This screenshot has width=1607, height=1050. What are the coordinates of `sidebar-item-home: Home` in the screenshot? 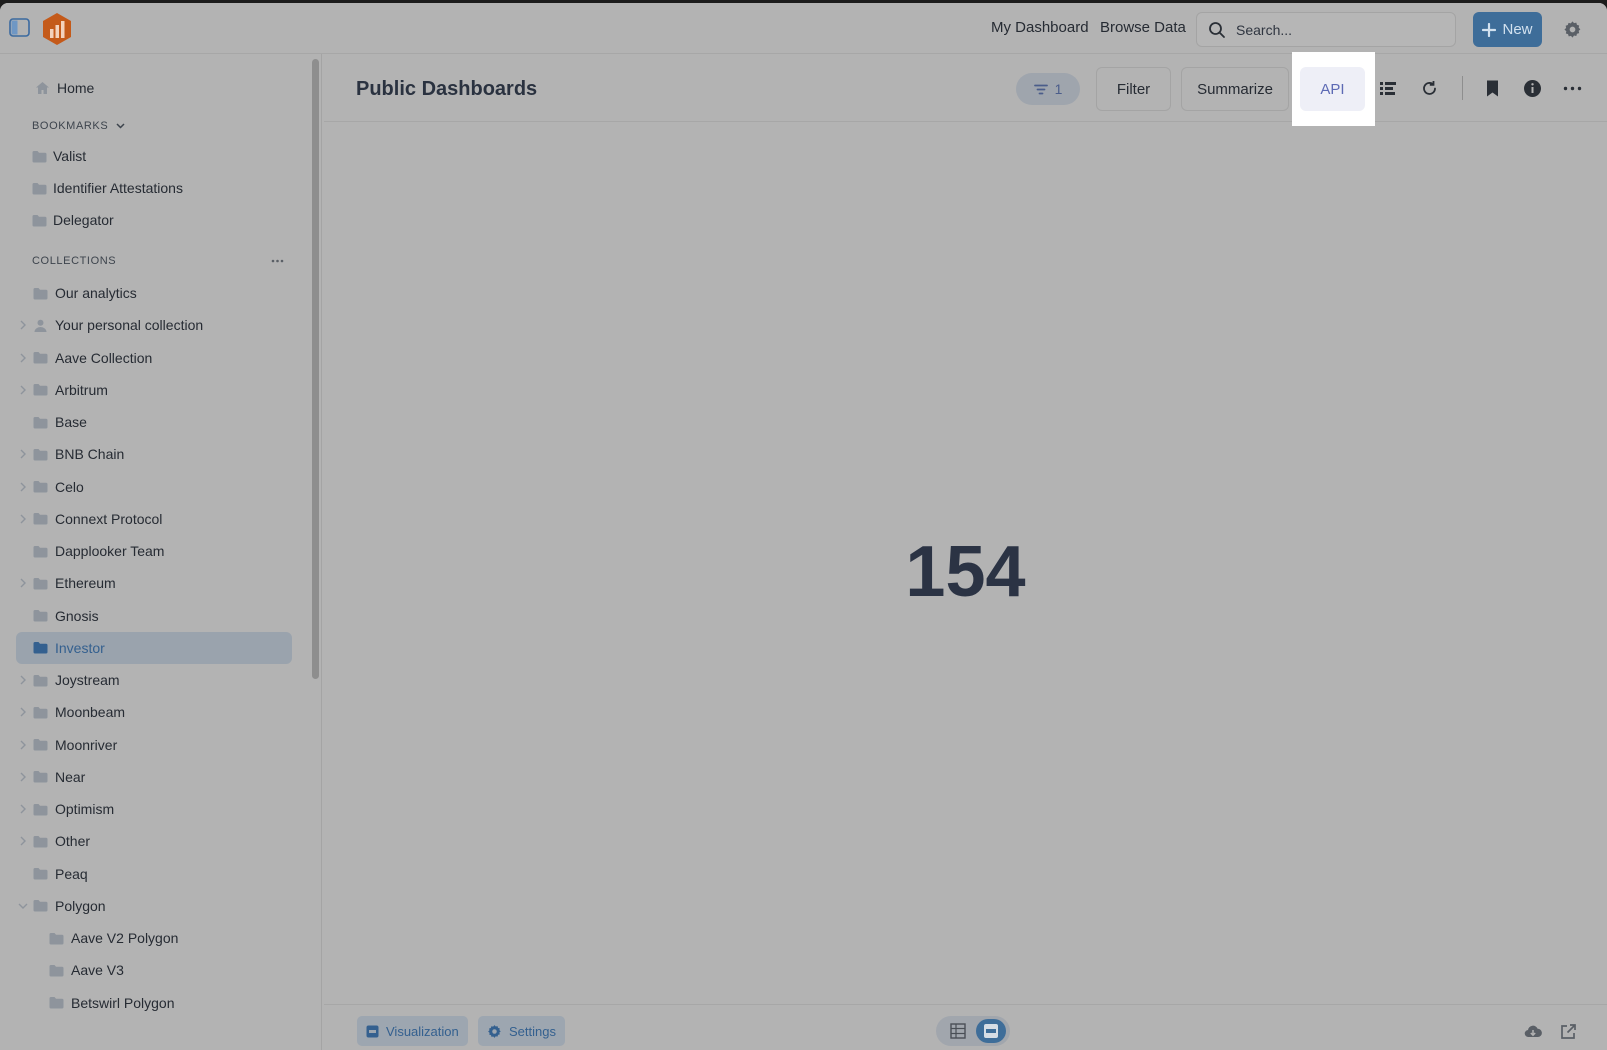 It's located at (154, 88).